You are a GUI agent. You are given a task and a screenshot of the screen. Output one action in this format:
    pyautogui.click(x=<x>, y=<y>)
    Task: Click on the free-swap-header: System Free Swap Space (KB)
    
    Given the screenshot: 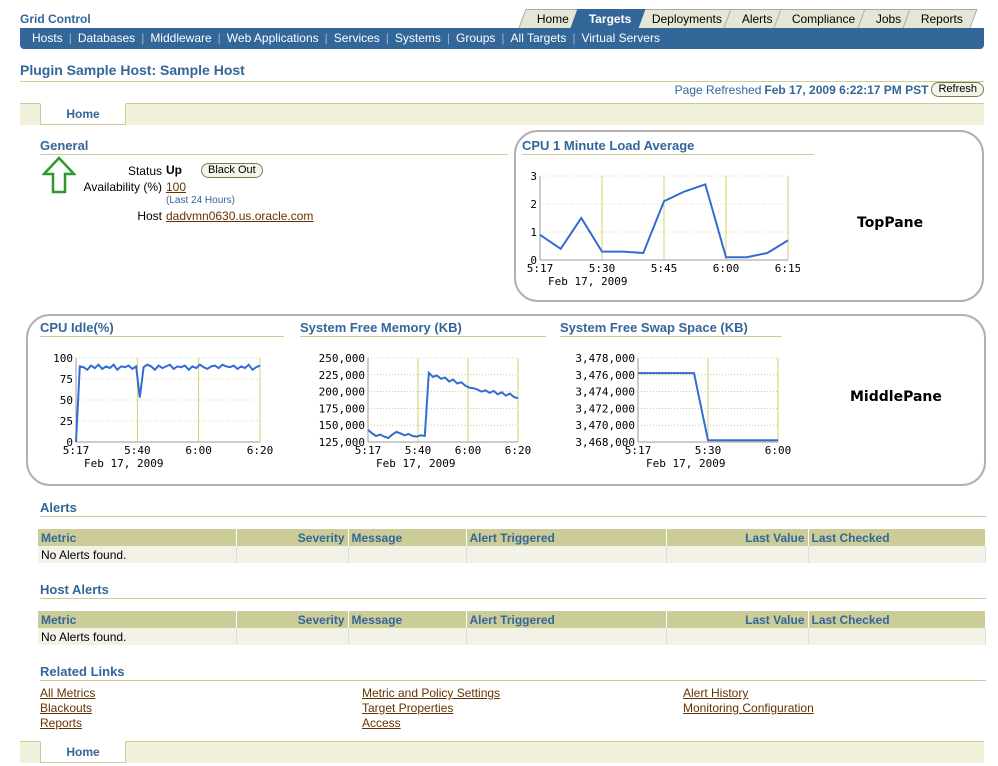 What is the action you would take?
    pyautogui.click(x=671, y=328)
    